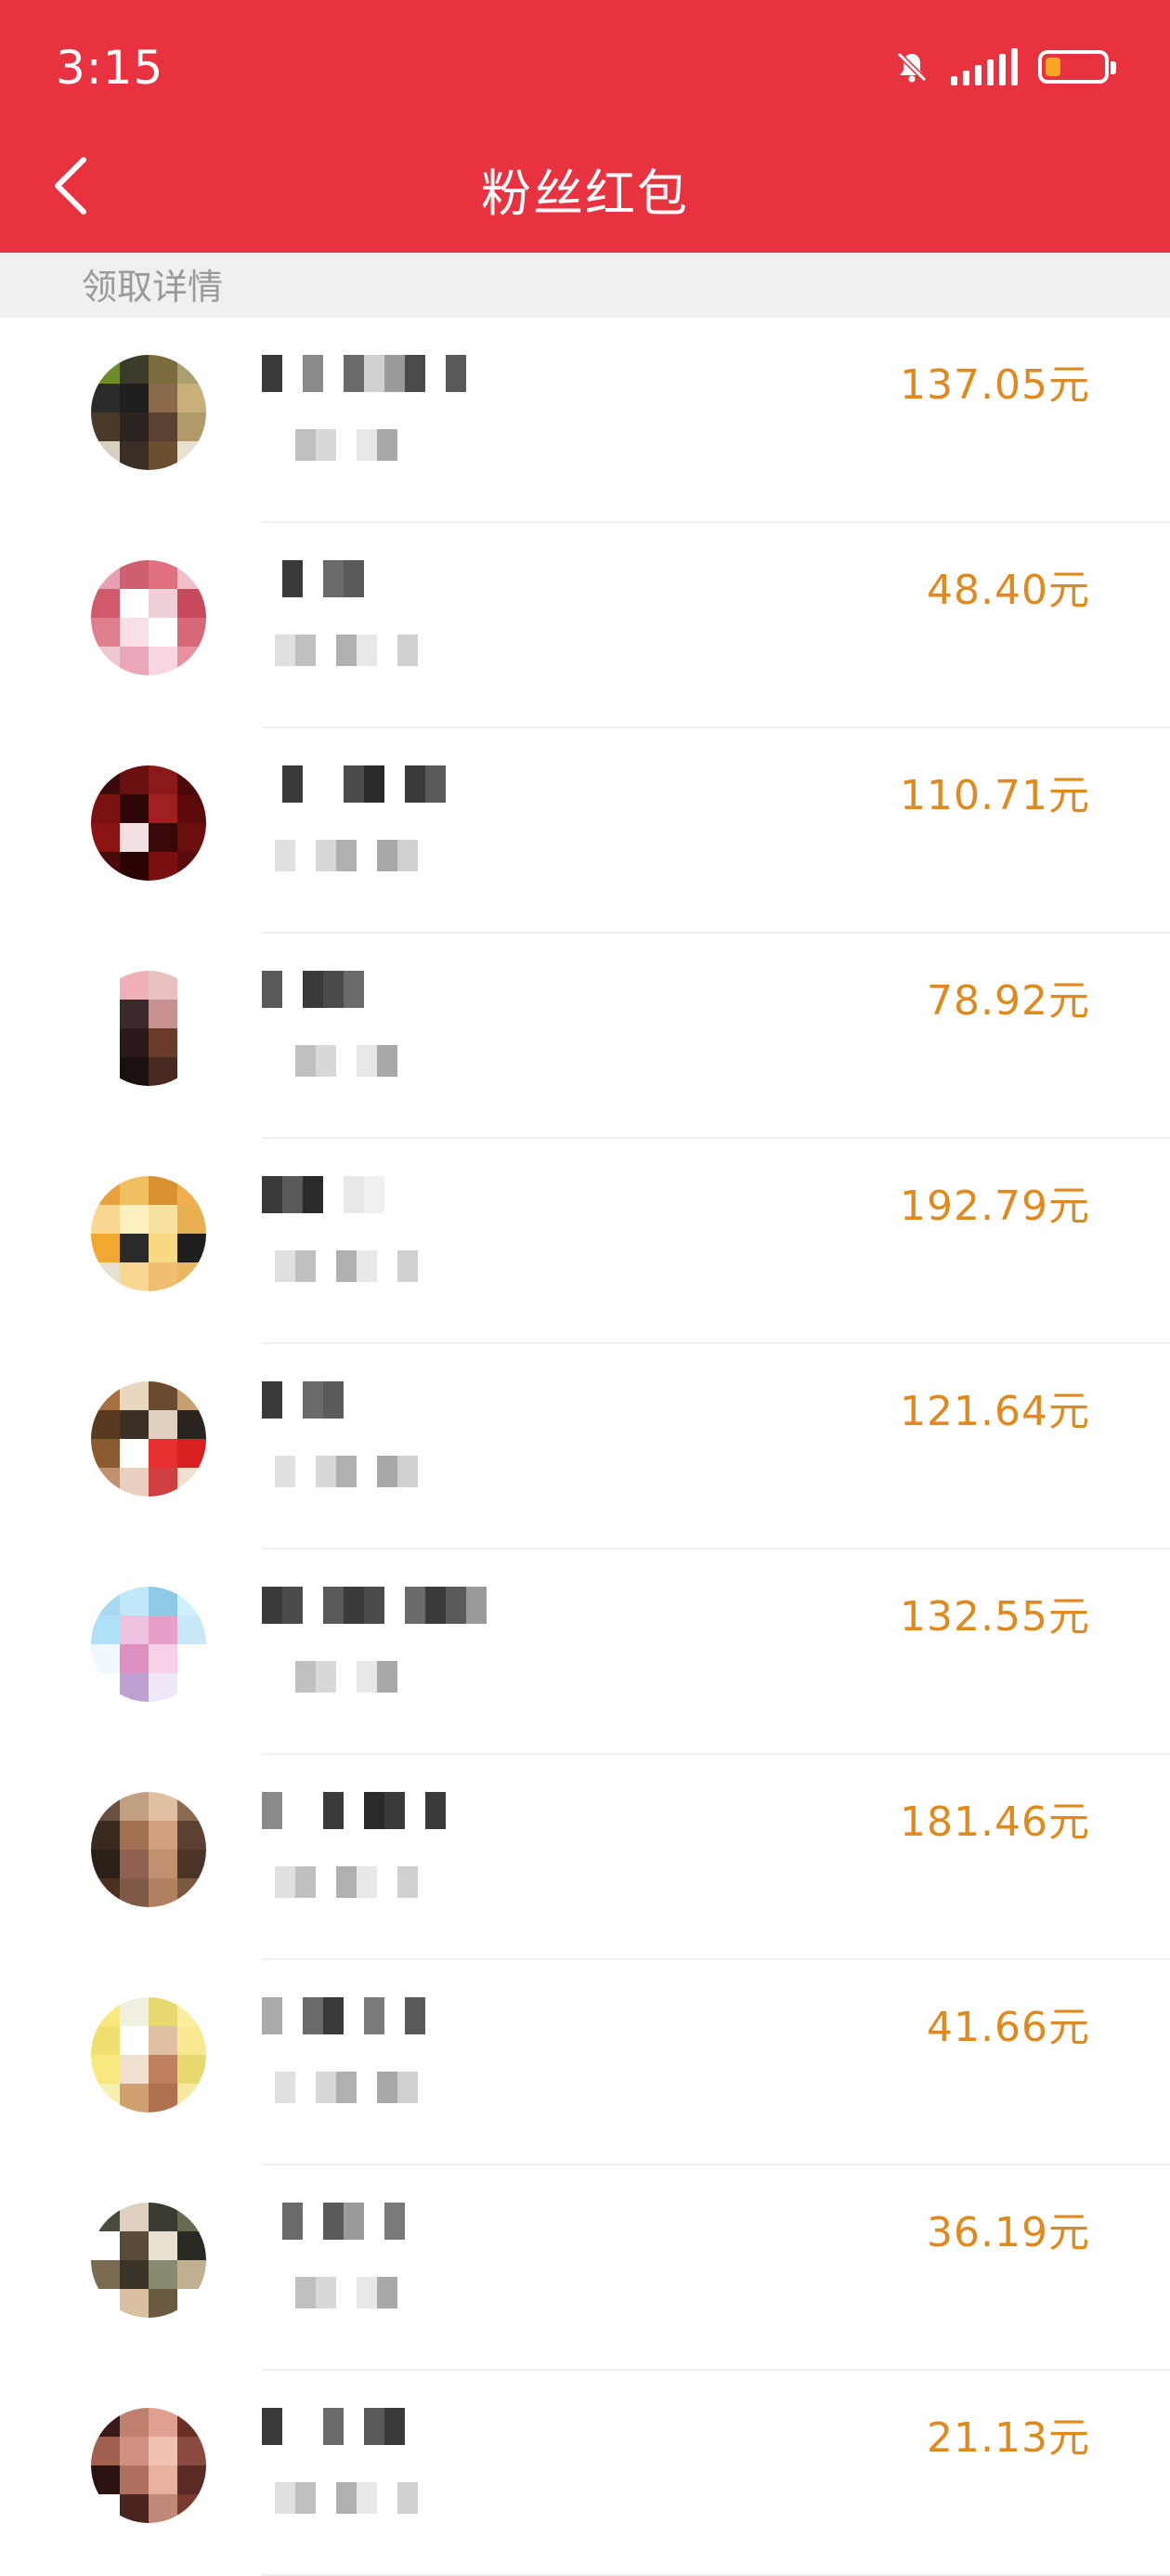 This screenshot has height=2576, width=1170. I want to click on amount-label: 21.13元, so click(1008, 2438).